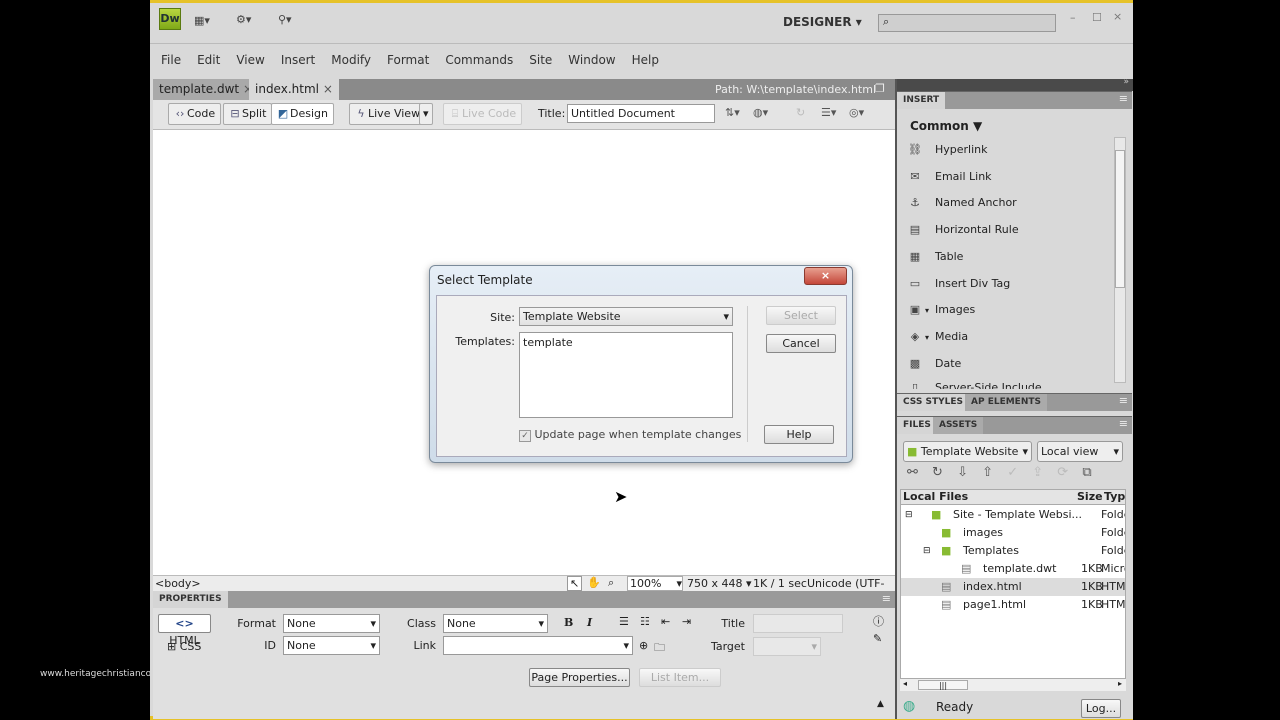 The height and width of the screenshot is (720, 1280). I want to click on unordered-list-icon: ☰, so click(624, 621).